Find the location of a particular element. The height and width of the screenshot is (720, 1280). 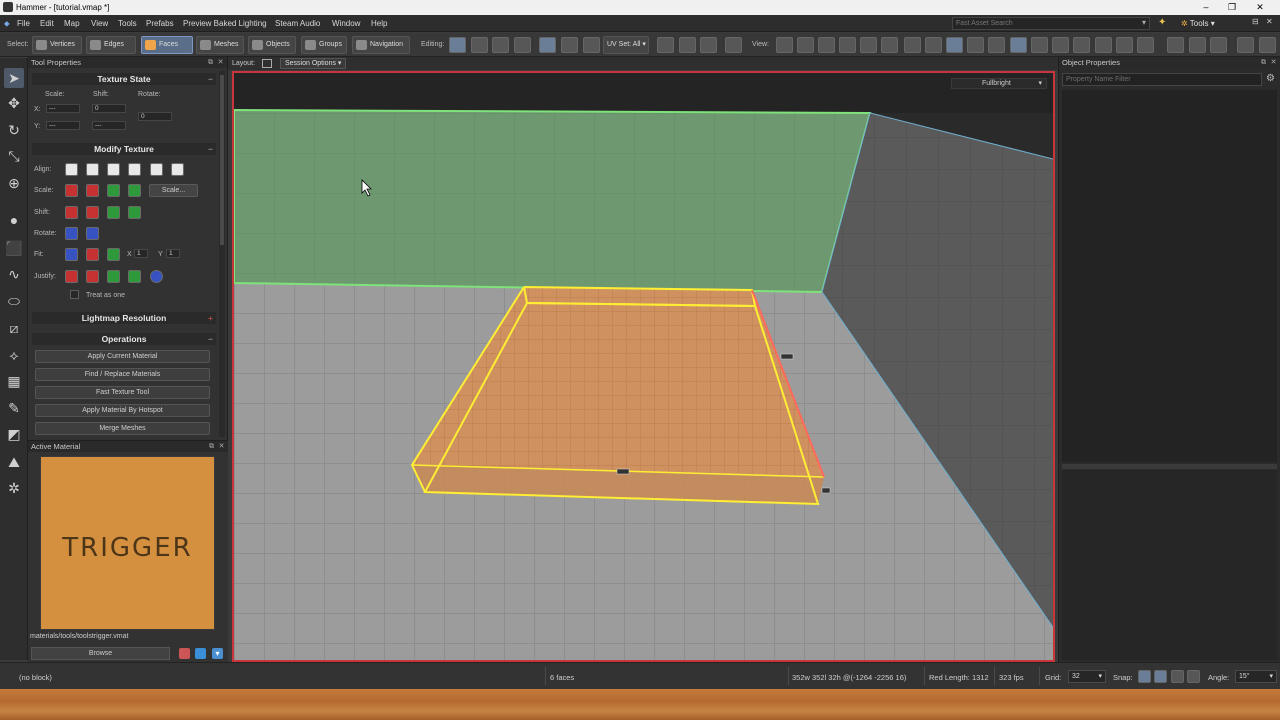

find-replace-materials-button: Find / Replace Materials is located at coordinates (122, 374).